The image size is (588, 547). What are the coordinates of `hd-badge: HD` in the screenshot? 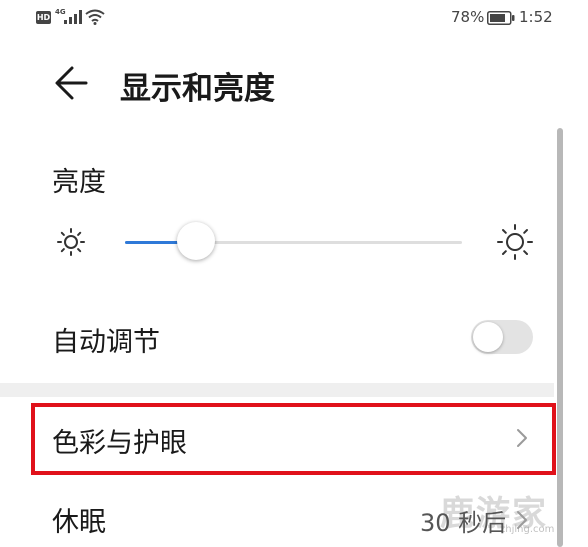 It's located at (43, 17).